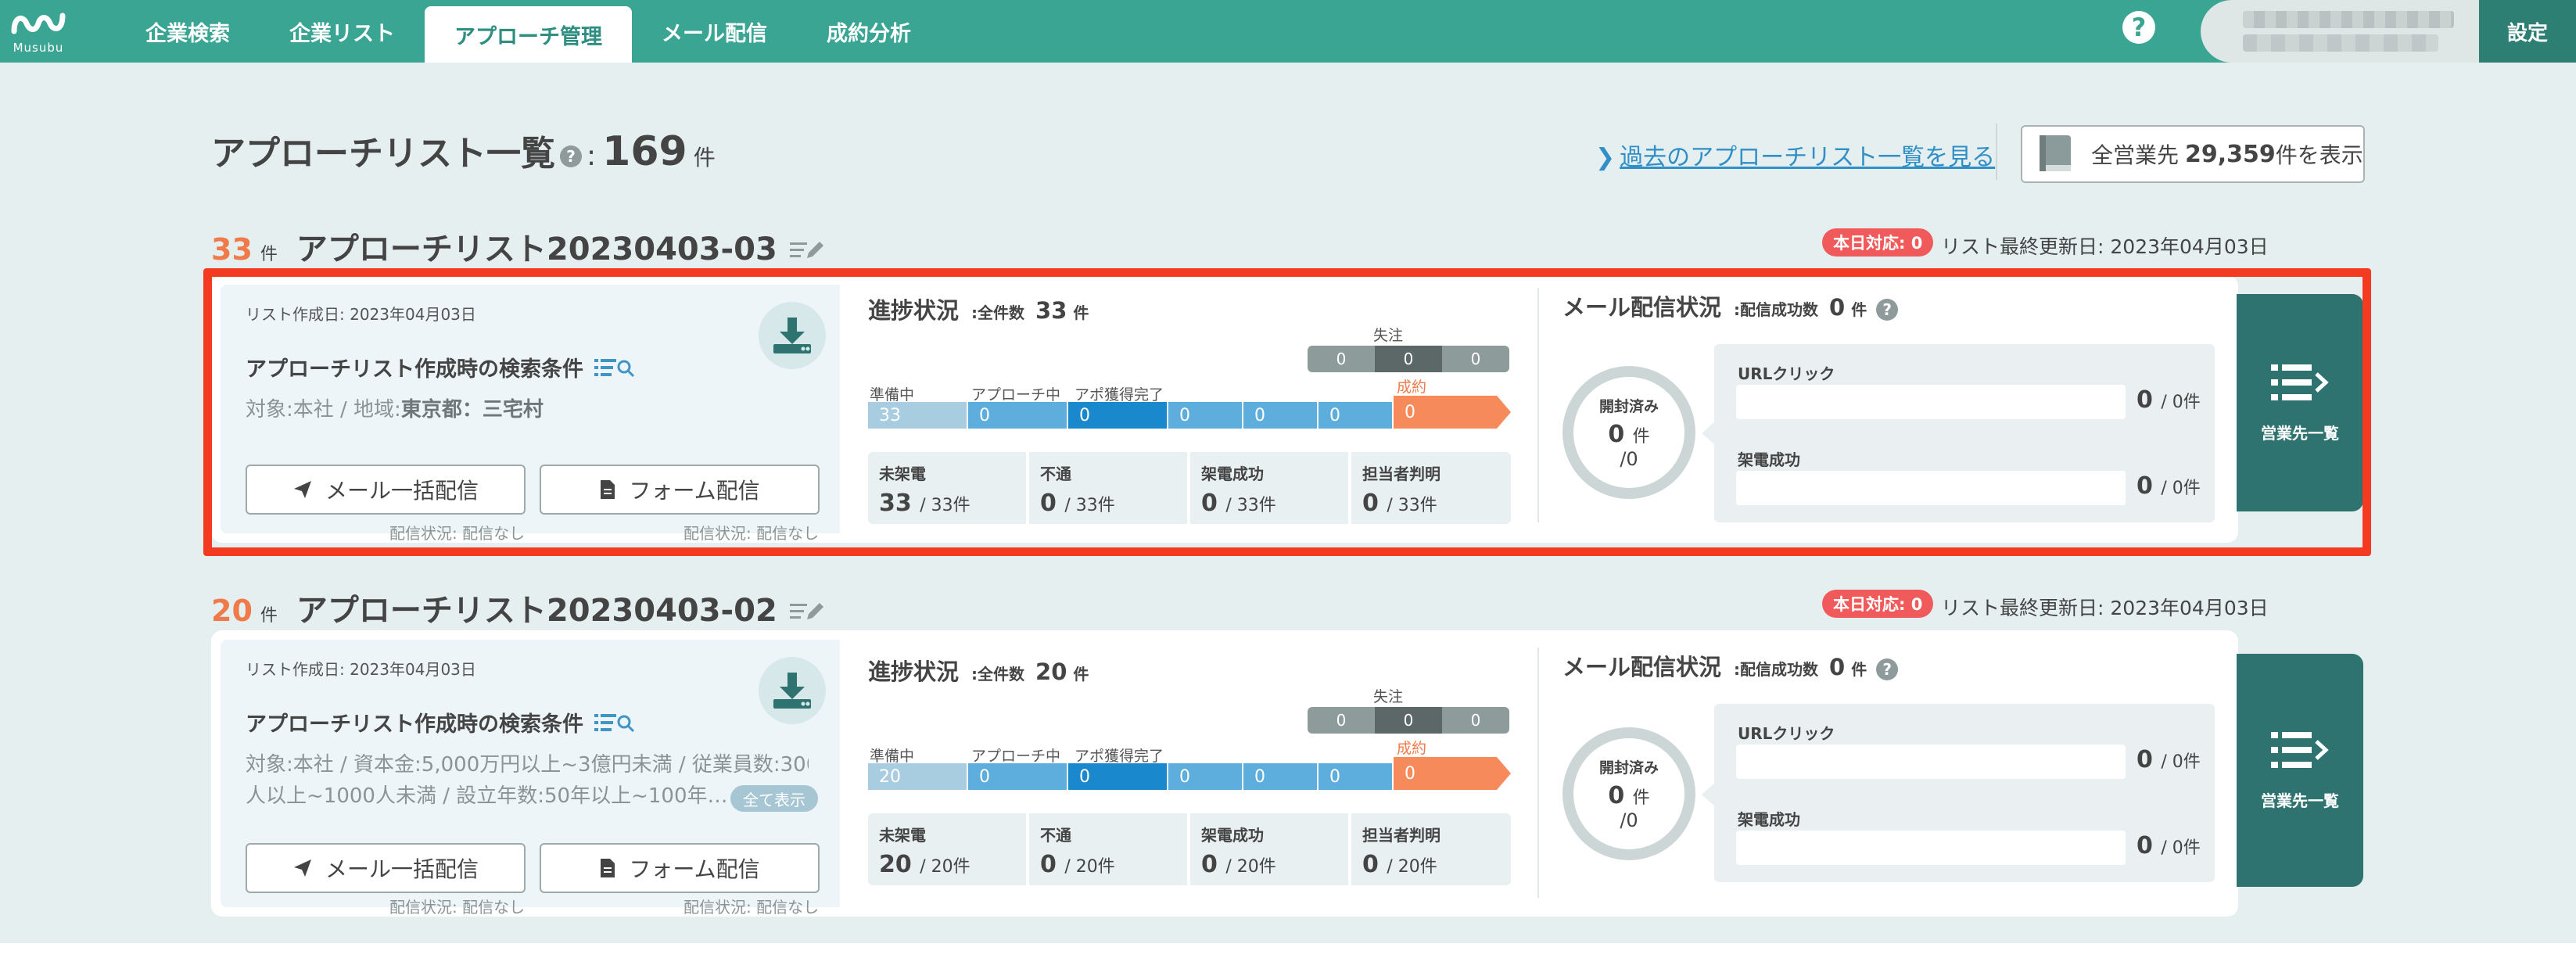 The height and width of the screenshot is (976, 2576). What do you see at coordinates (774, 798) in the screenshot?
I see `show-all-conditions-button: 全て表示` at bounding box center [774, 798].